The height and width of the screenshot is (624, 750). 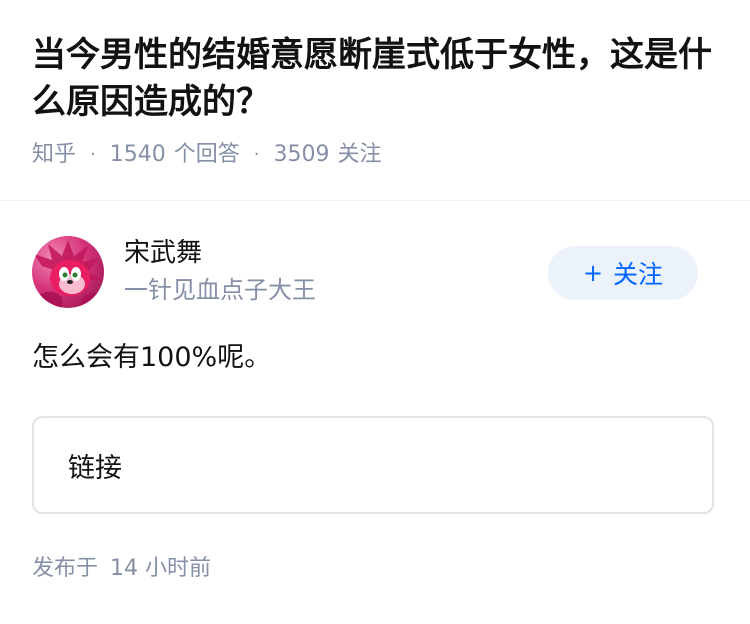 I want to click on follower-count-label: 关注, so click(x=359, y=154).